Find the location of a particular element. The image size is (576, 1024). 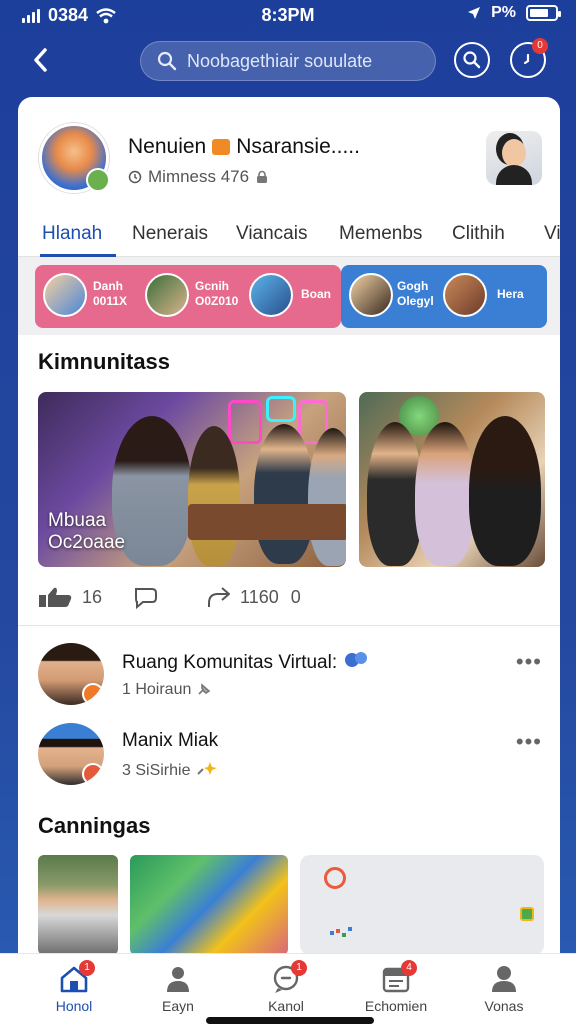

nav-home: 1 Honol is located at coordinates (74, 989).